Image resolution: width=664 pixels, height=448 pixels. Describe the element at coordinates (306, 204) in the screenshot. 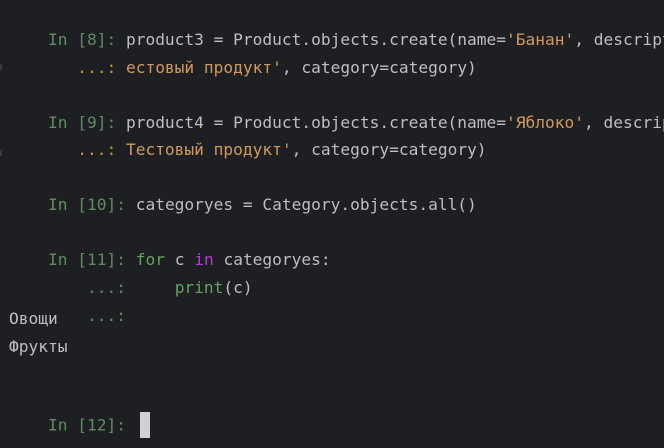

I see `code-text: categoryes = Category.objects.all()` at that location.